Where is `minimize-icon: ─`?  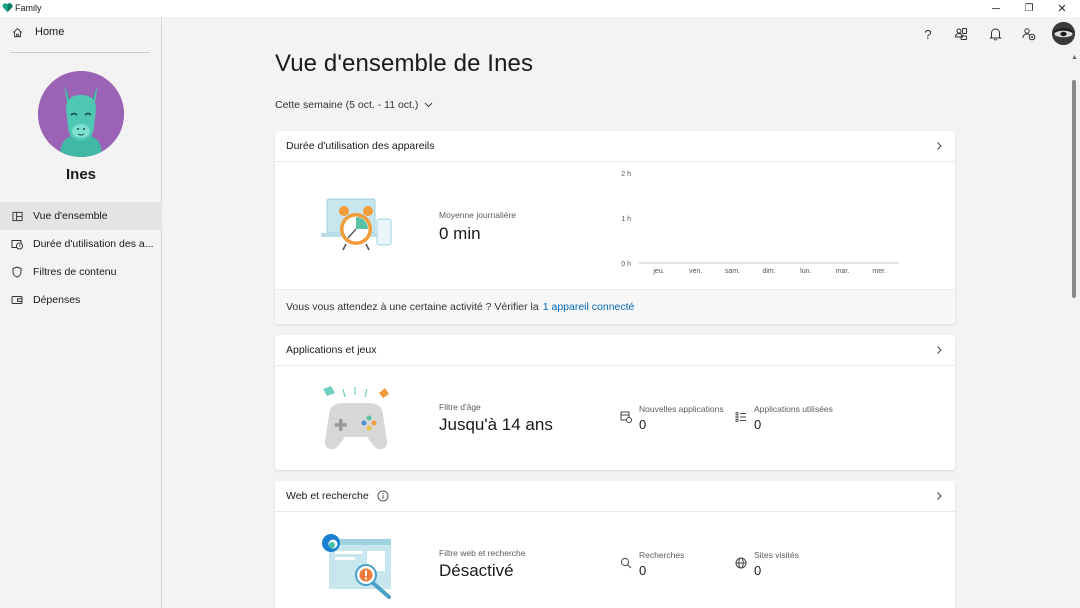
minimize-icon: ─ is located at coordinates (996, 8).